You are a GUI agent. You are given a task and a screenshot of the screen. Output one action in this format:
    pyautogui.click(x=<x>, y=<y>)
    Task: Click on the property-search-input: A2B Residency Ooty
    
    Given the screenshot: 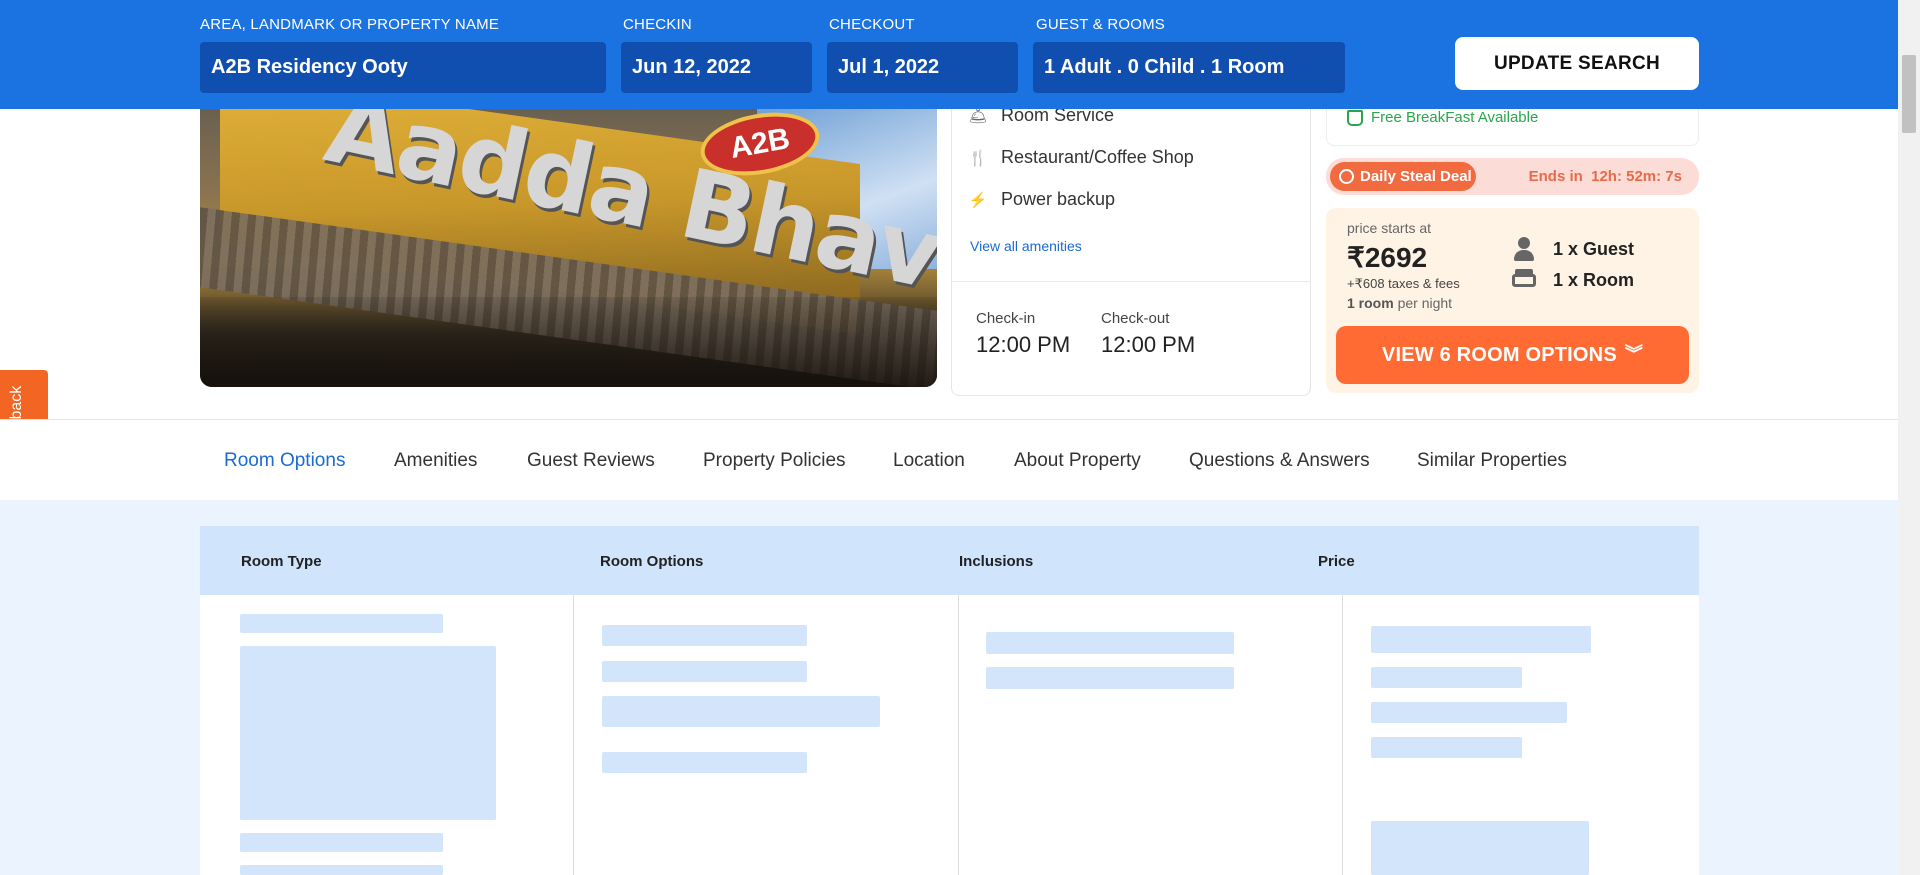 What is the action you would take?
    pyautogui.click(x=403, y=67)
    